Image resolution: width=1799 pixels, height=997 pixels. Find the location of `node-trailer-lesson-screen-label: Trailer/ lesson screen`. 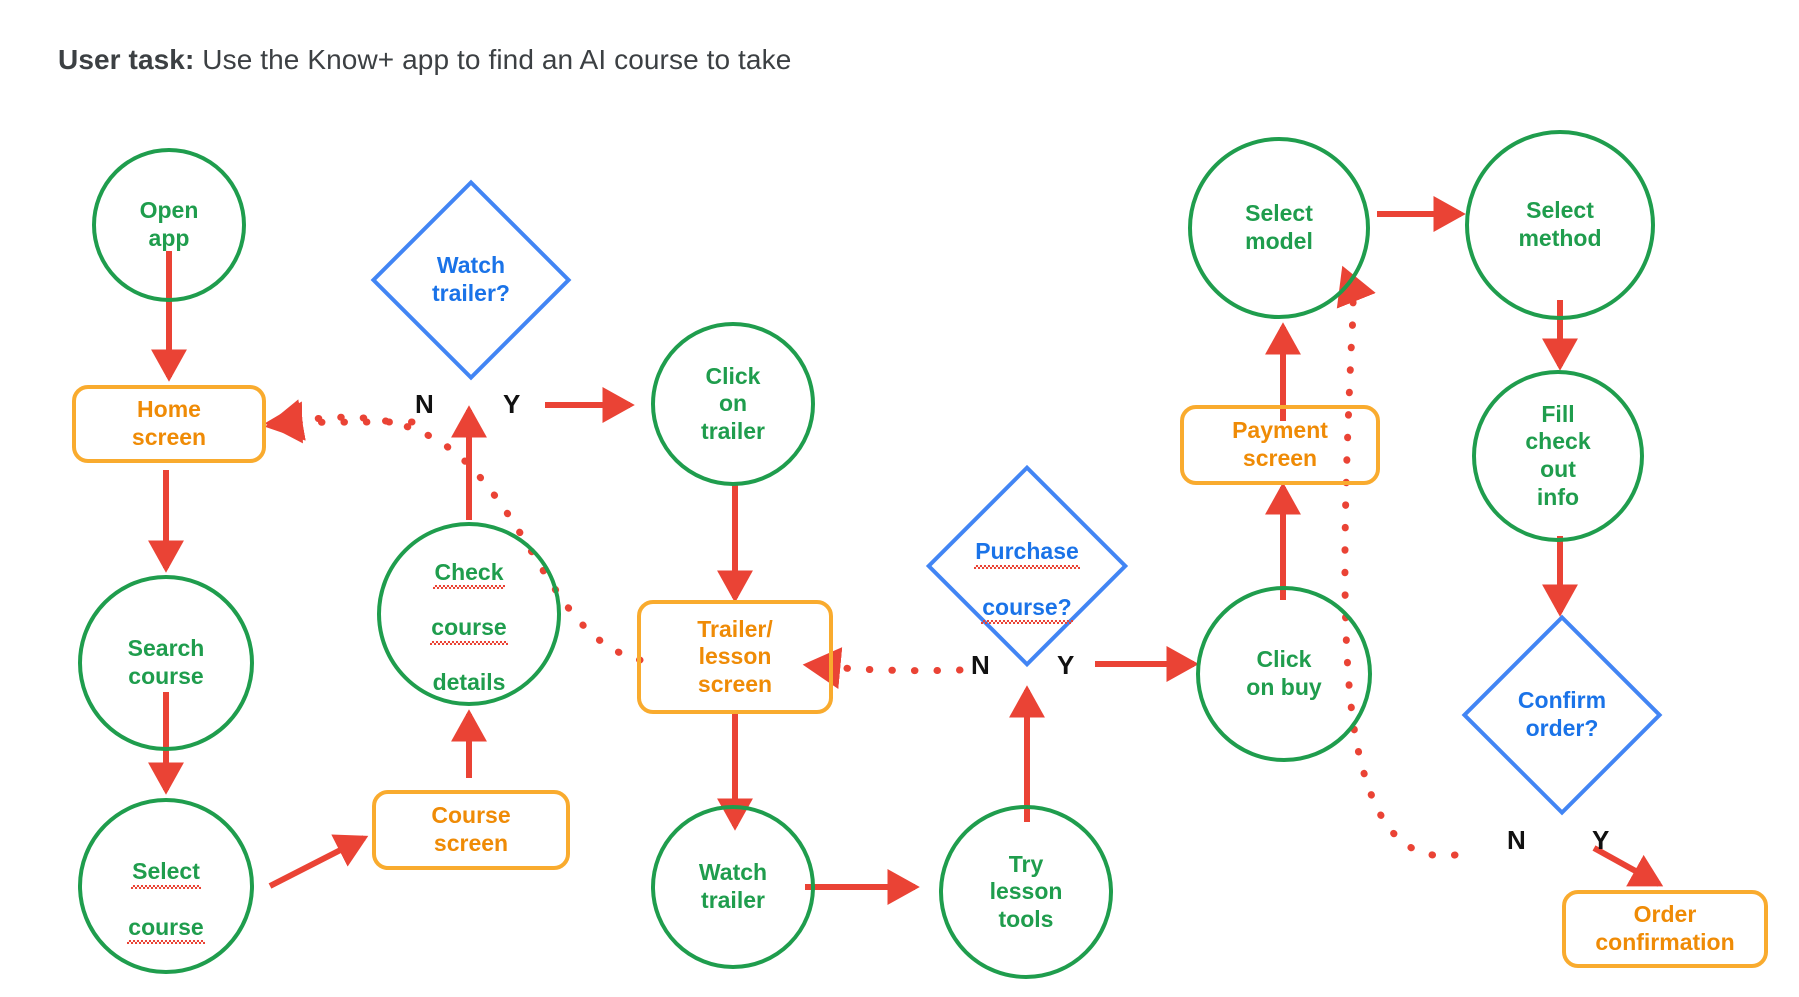

node-trailer-lesson-screen-label: Trailer/ lesson screen is located at coordinates (735, 656).